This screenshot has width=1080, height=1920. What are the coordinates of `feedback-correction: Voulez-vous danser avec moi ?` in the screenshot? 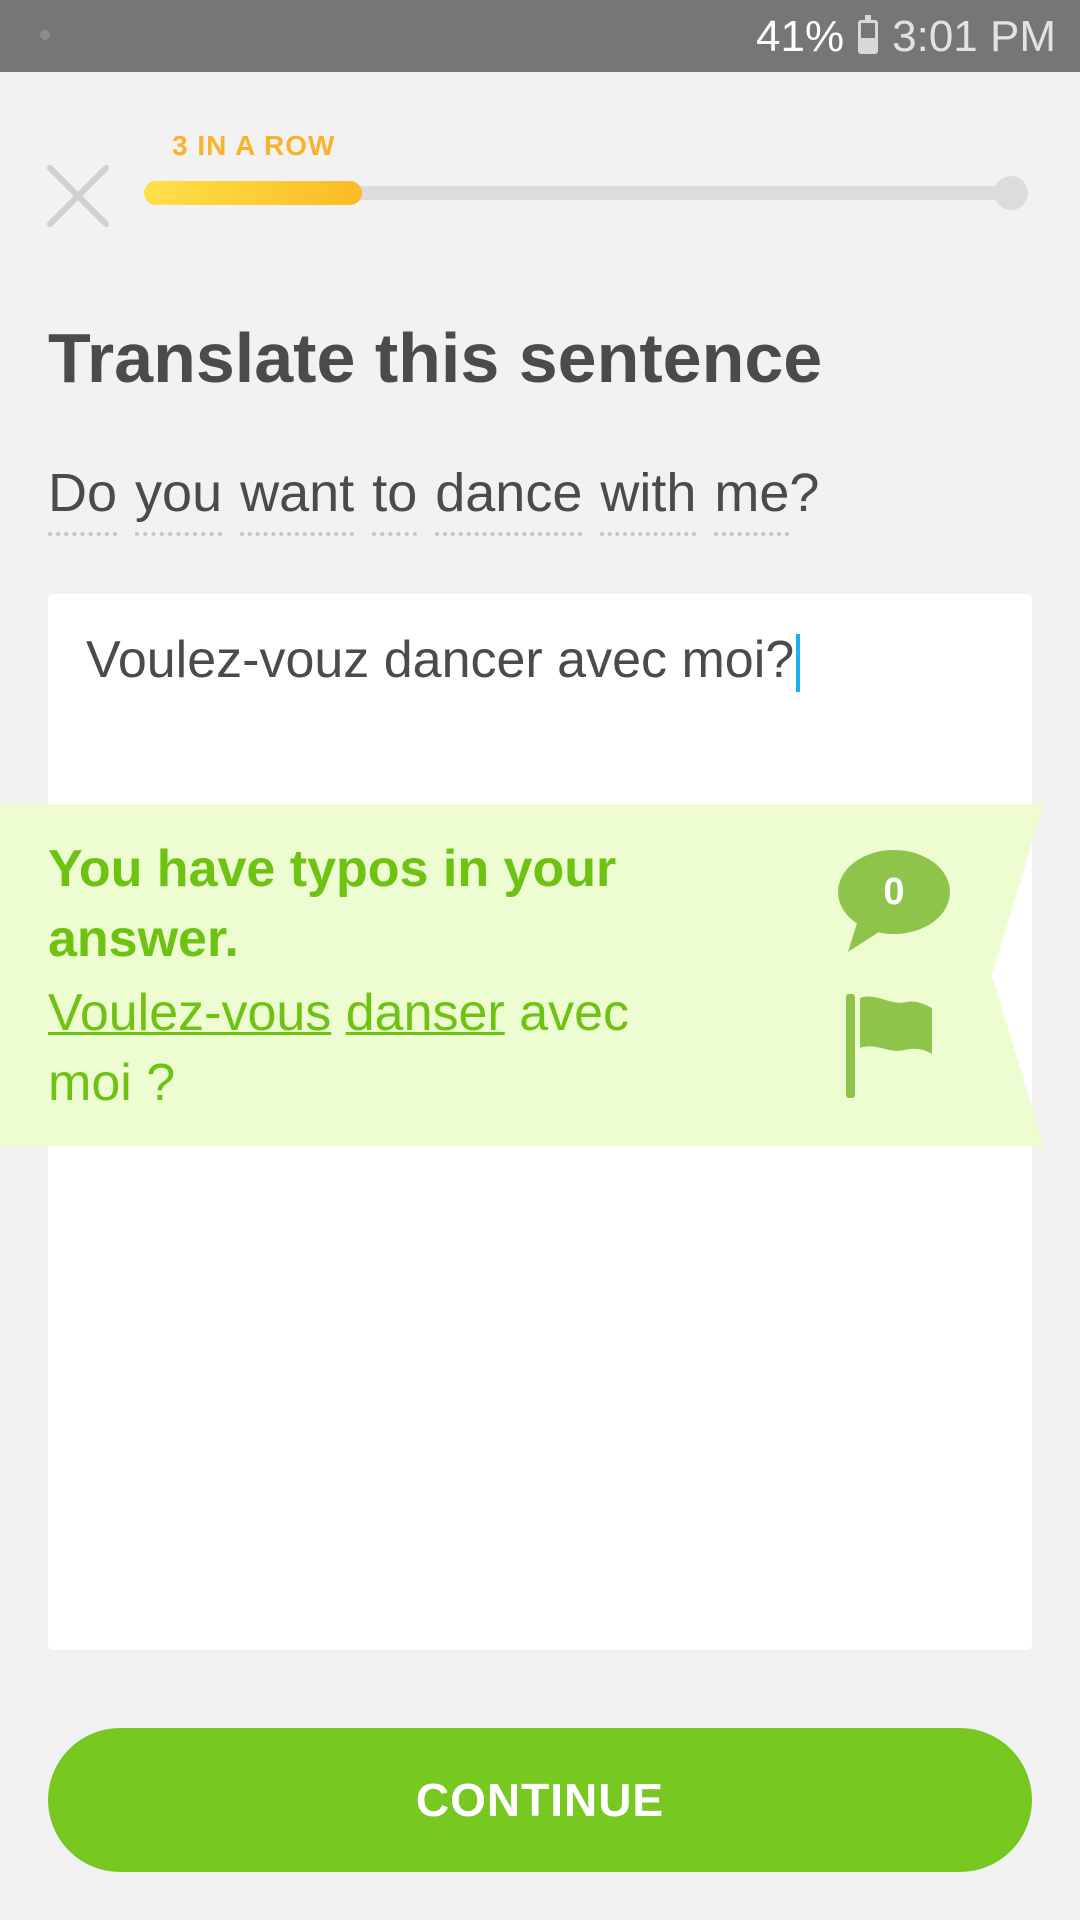 It's located at (368, 1048).